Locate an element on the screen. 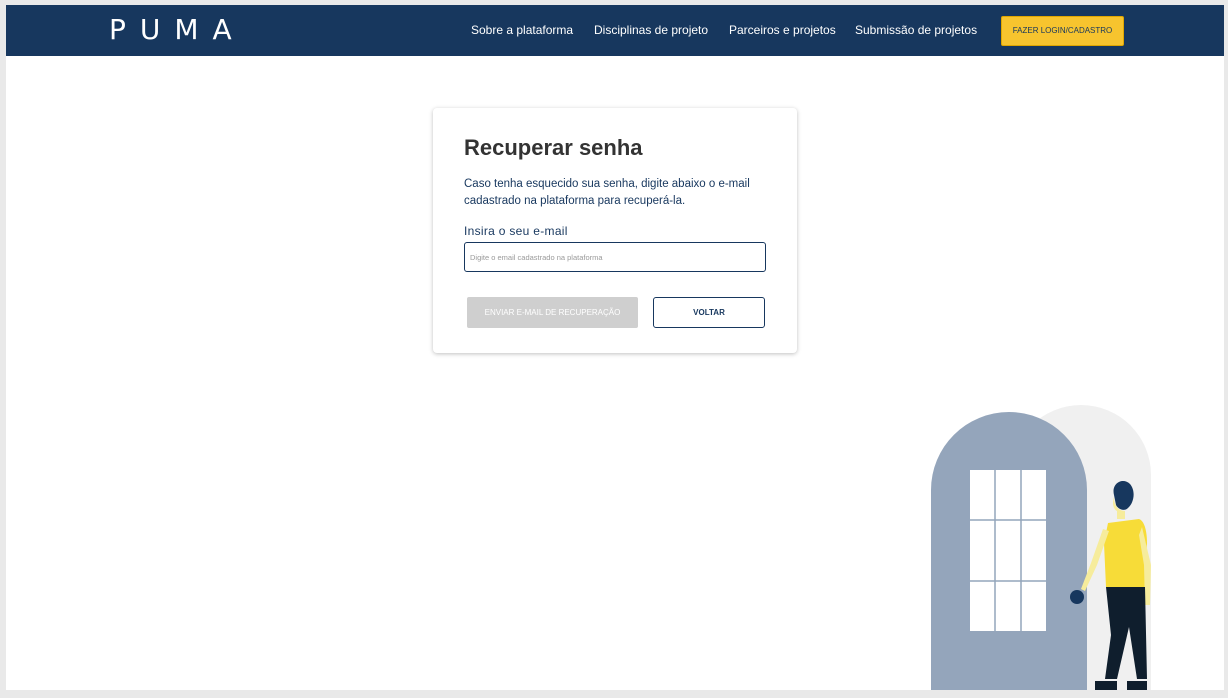 The width and height of the screenshot is (1228, 698). nav-link-sobre: Sobre a plataforma is located at coordinates (522, 30).